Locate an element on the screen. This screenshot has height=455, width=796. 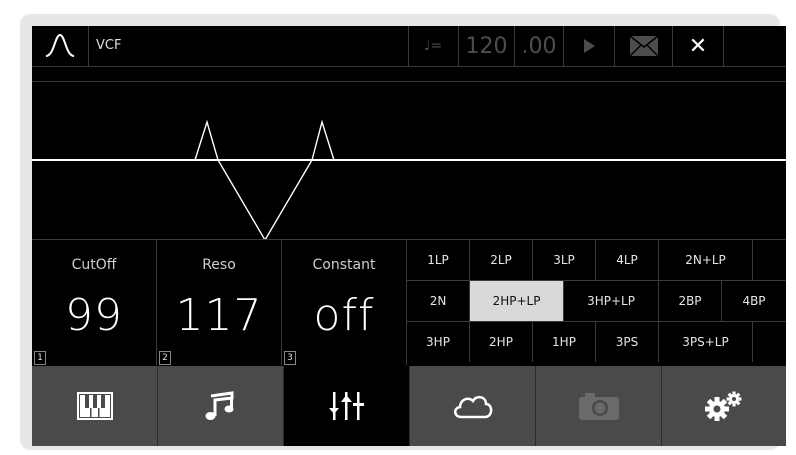
tempo-decimal-text: .00 is located at coordinates (539, 46).